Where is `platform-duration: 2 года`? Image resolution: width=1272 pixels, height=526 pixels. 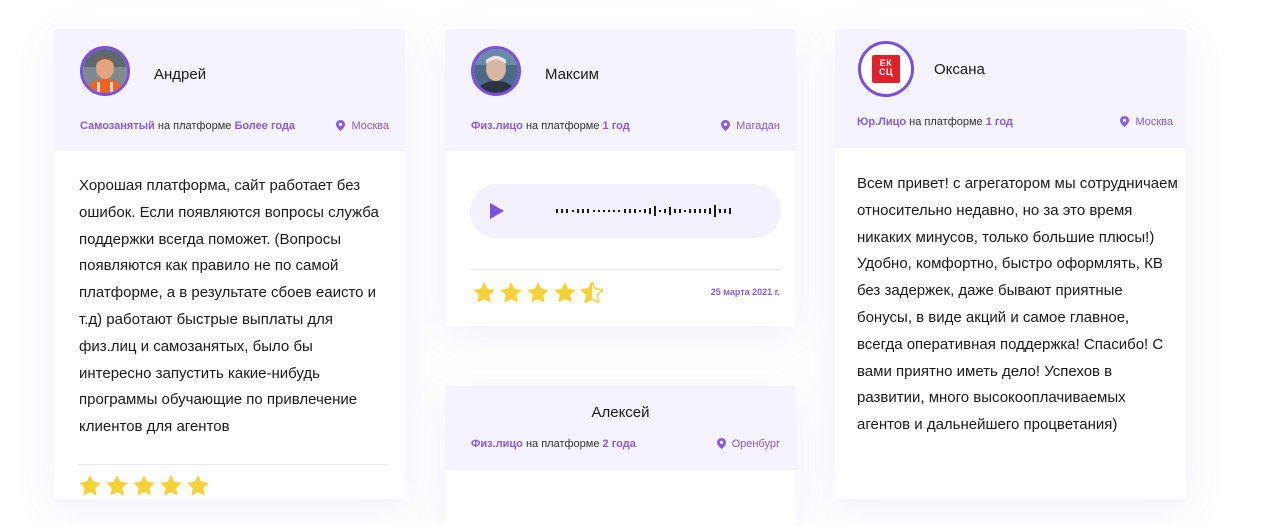
platform-duration: 2 года is located at coordinates (619, 444).